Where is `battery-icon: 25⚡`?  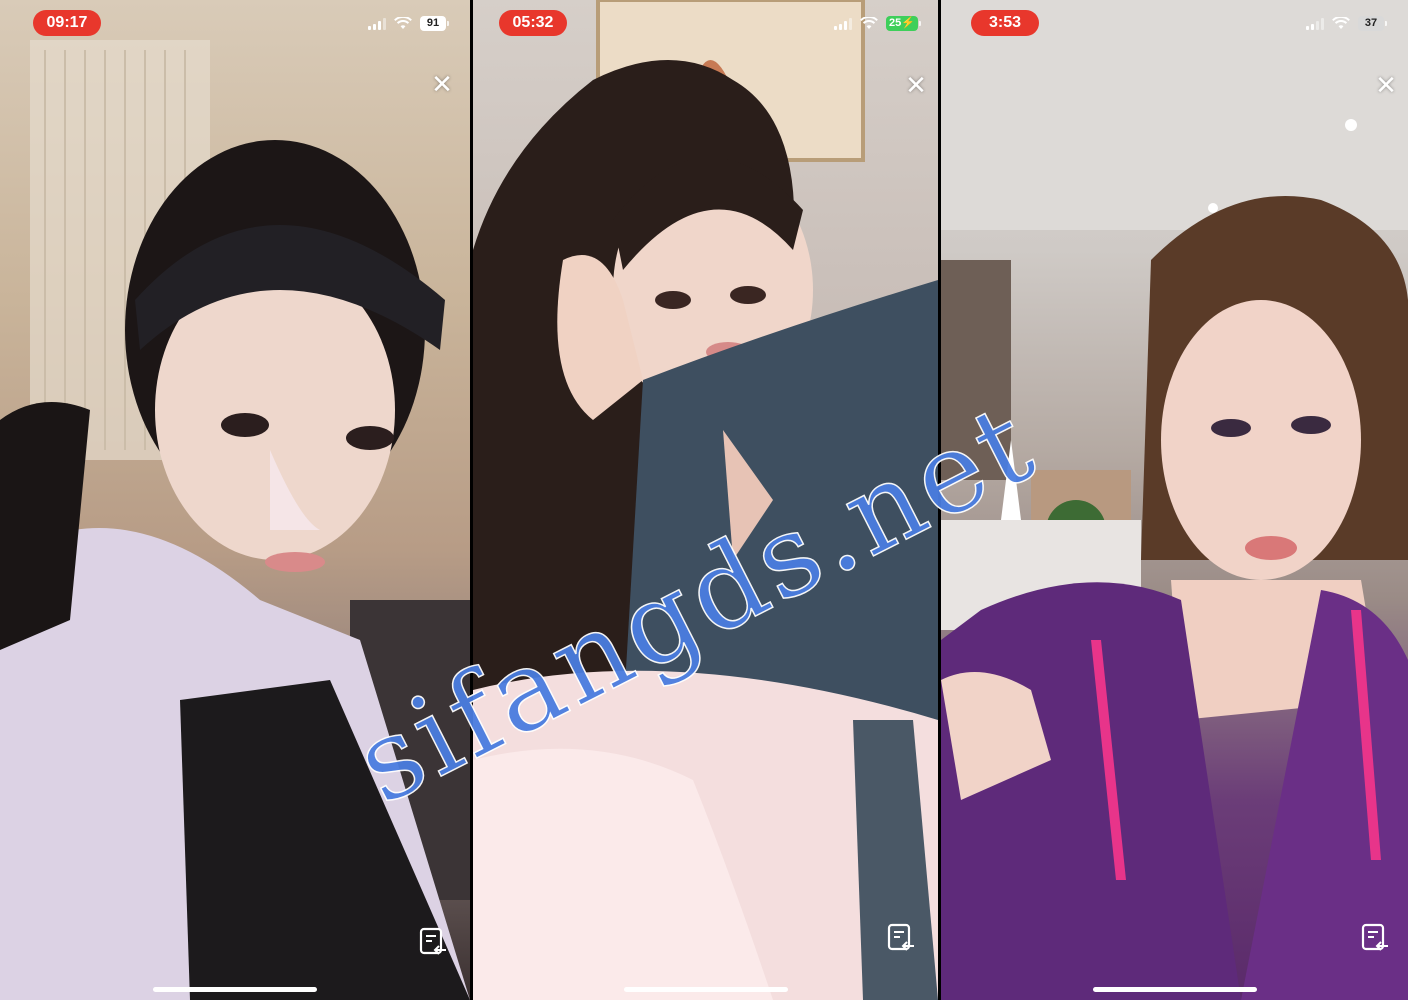 battery-icon: 25⚡ is located at coordinates (903, 23).